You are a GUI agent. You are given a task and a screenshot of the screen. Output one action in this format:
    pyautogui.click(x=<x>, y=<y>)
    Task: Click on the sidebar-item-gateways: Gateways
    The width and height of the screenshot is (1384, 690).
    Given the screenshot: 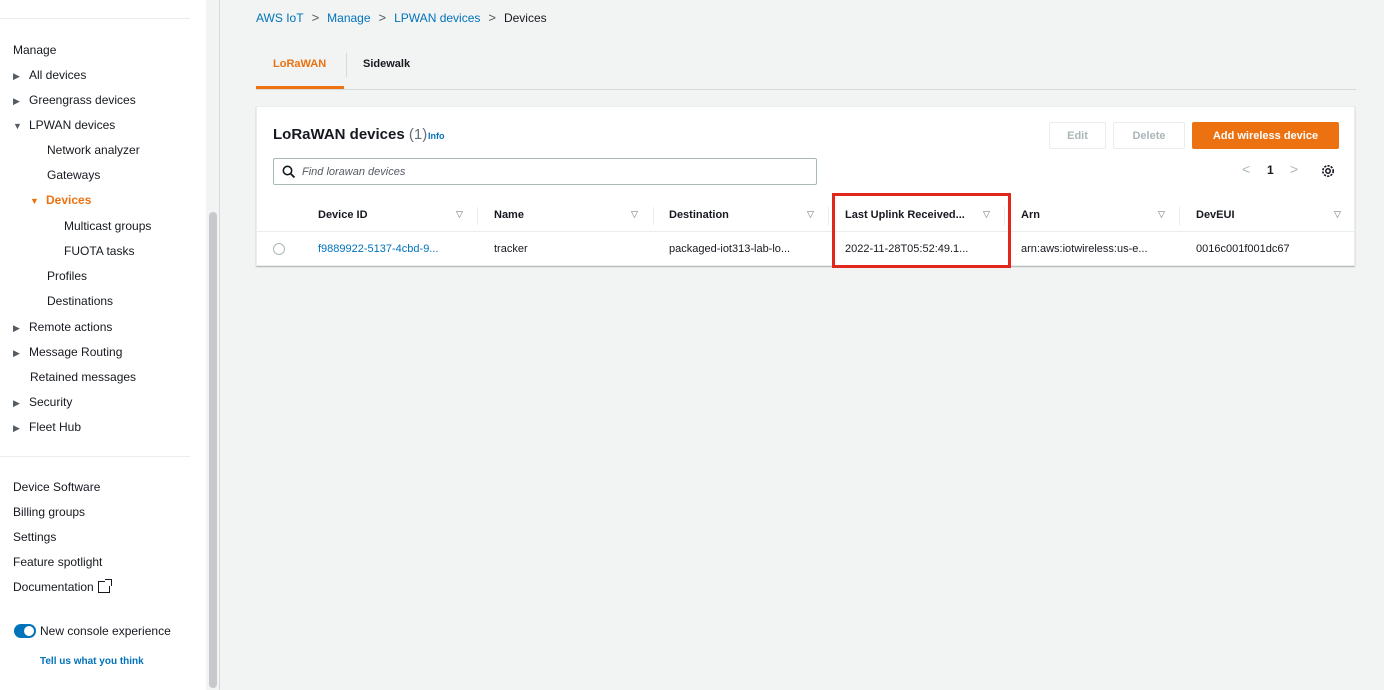 What is the action you would take?
    pyautogui.click(x=73, y=175)
    